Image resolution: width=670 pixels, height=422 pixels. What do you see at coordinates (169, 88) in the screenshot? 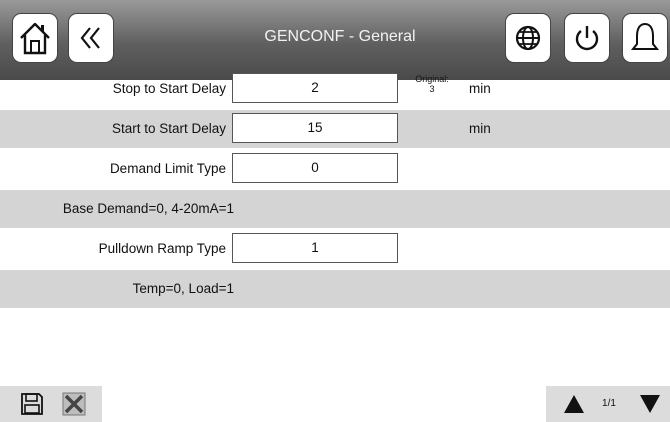
I see `stop-to-start-delay-label: Stop to Start Delay` at bounding box center [169, 88].